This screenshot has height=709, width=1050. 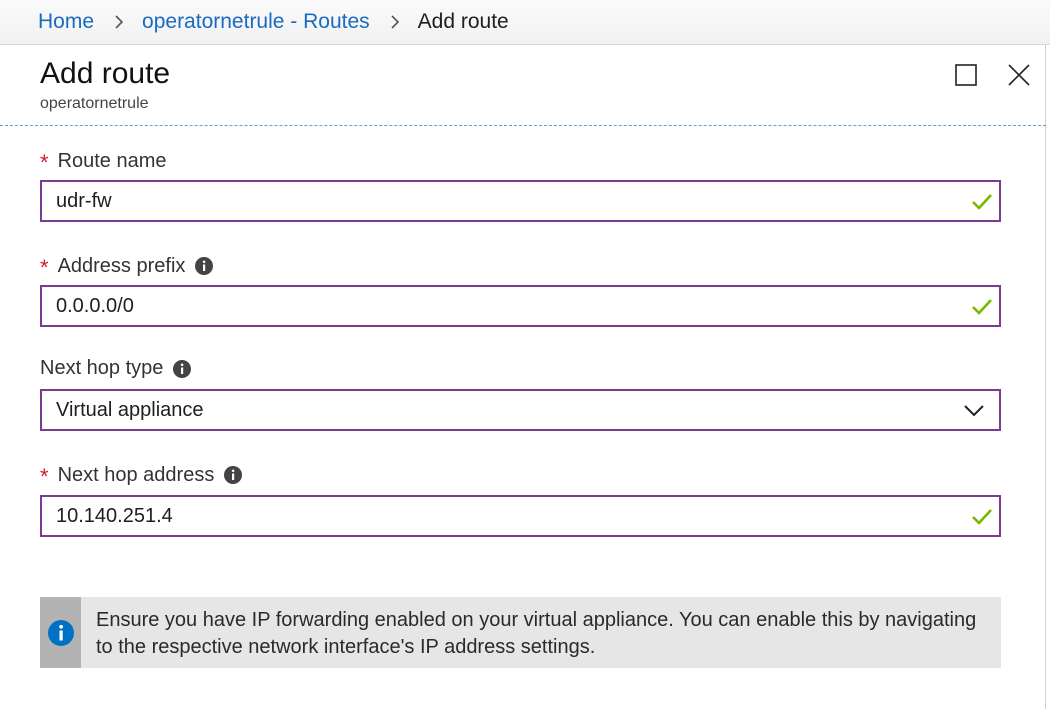 What do you see at coordinates (520, 410) in the screenshot?
I see `next-hop-type-select: Virtual appliance` at bounding box center [520, 410].